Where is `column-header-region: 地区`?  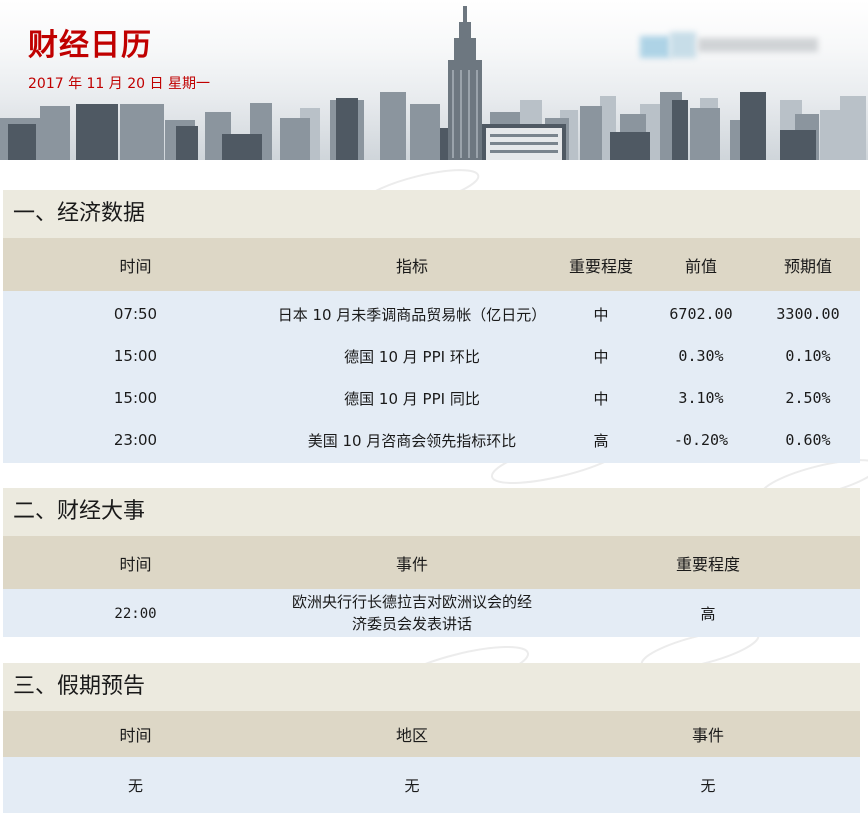
column-header-region: 地区 is located at coordinates (411, 735).